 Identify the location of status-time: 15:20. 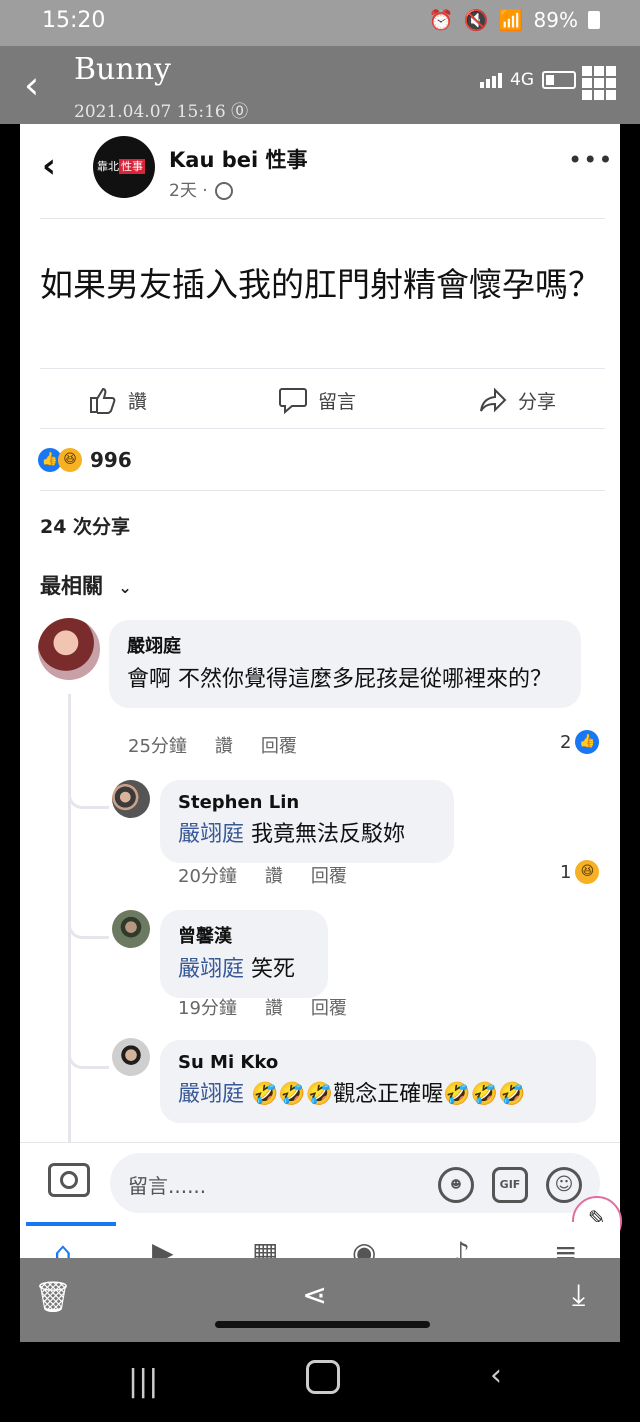
(74, 20).